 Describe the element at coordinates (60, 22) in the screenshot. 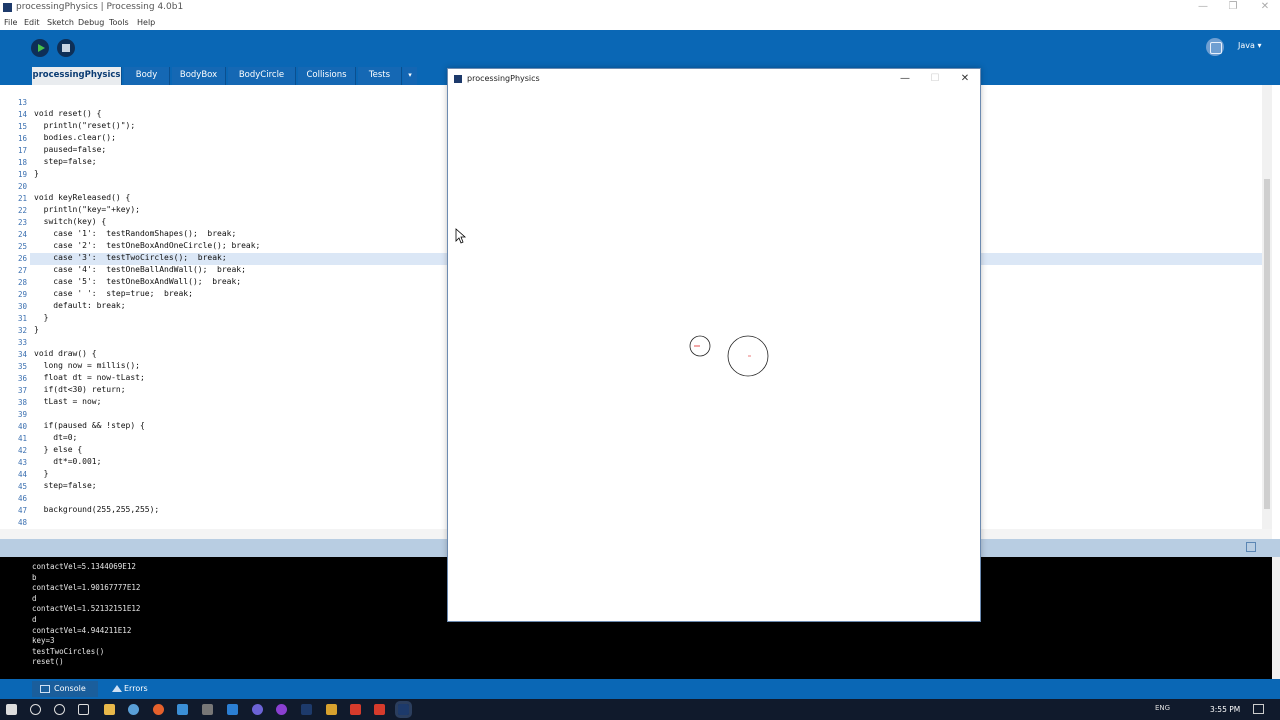

I see `menu-sketch: Sketch` at that location.